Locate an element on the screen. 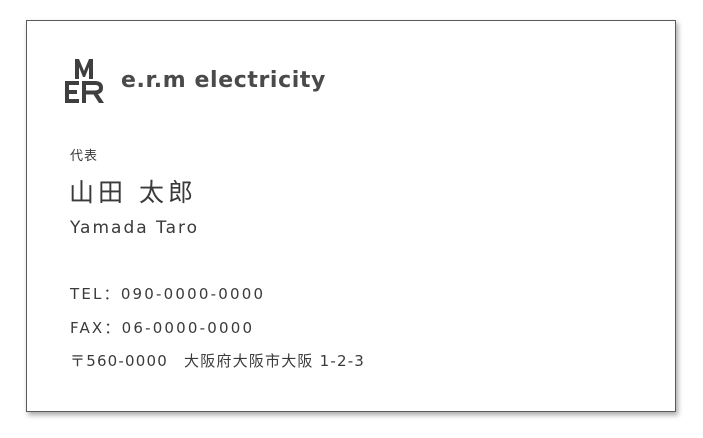 The image size is (703, 438). company-name: e.r.m electricity is located at coordinates (223, 80).